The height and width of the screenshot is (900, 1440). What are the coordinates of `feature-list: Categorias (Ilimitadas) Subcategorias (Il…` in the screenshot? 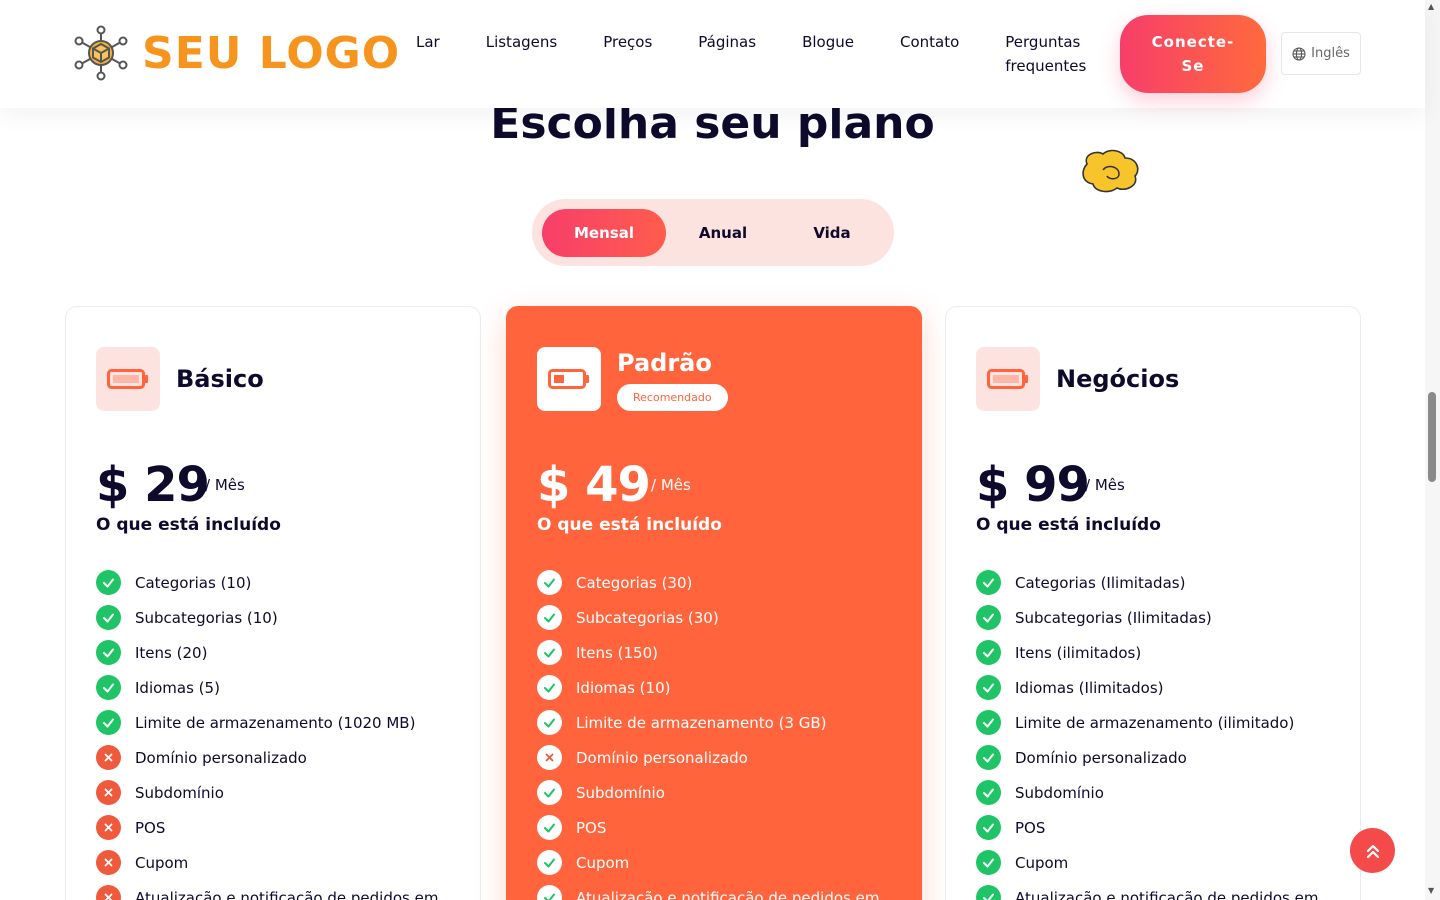 It's located at (1147, 732).